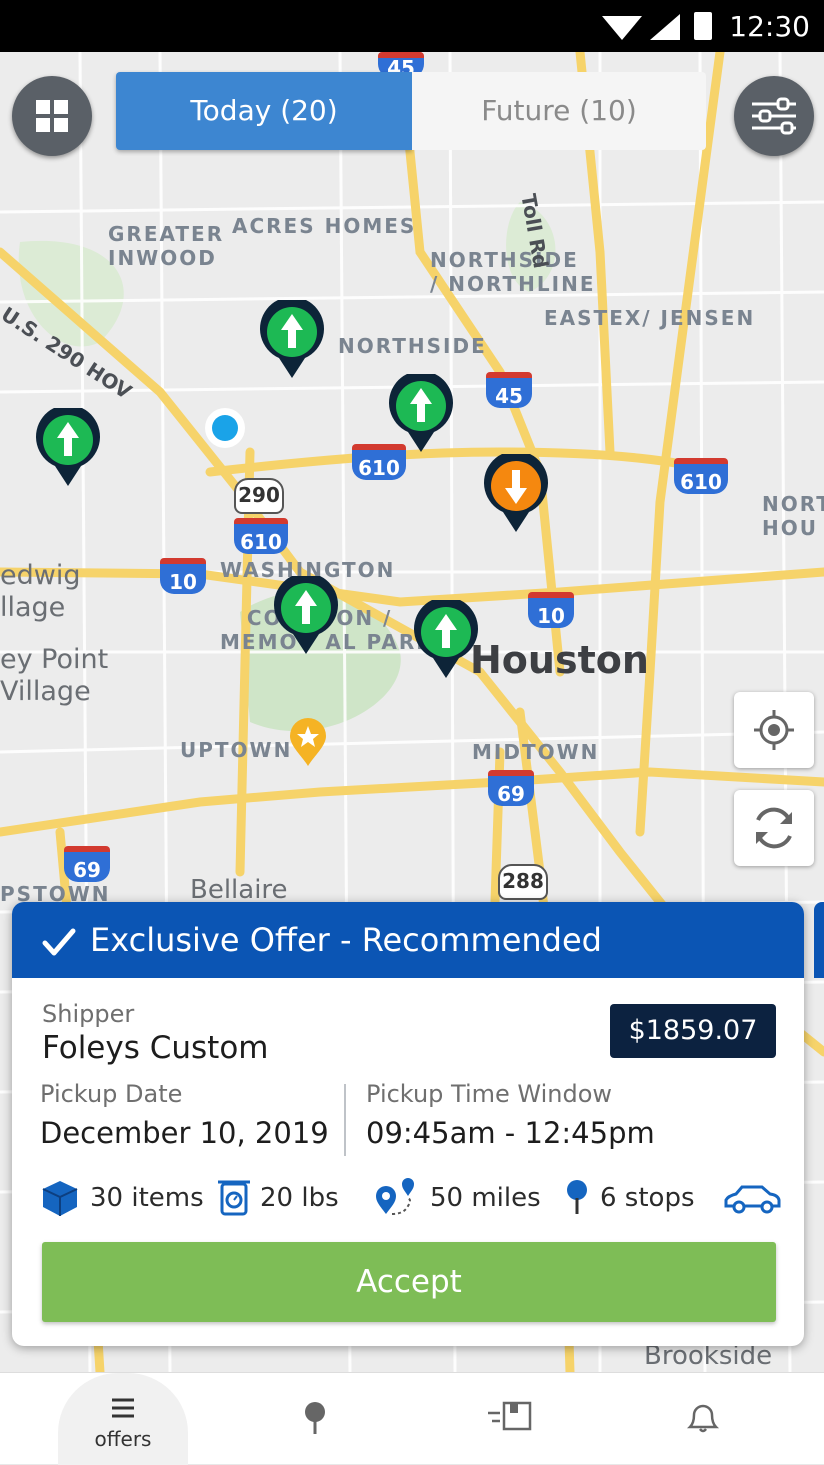 Image resolution: width=824 pixels, height=1465 pixels. Describe the element at coordinates (509, 390) in the screenshot. I see `highway-shield: 45` at that location.